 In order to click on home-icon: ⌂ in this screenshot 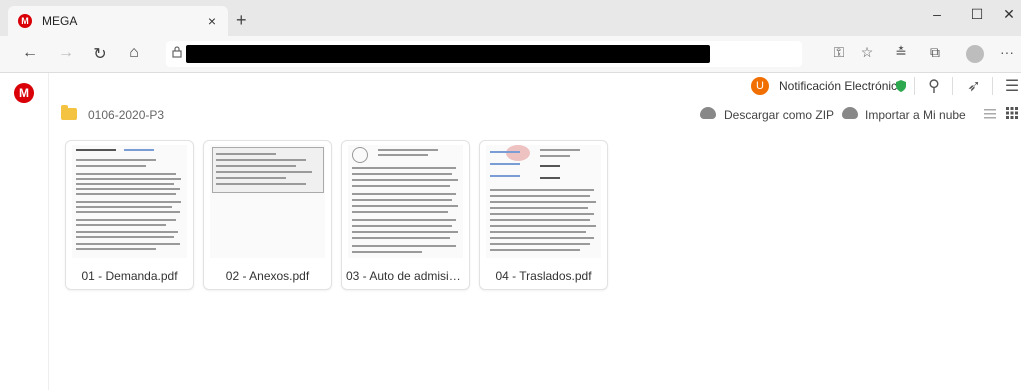, I will do `click(134, 53)`.